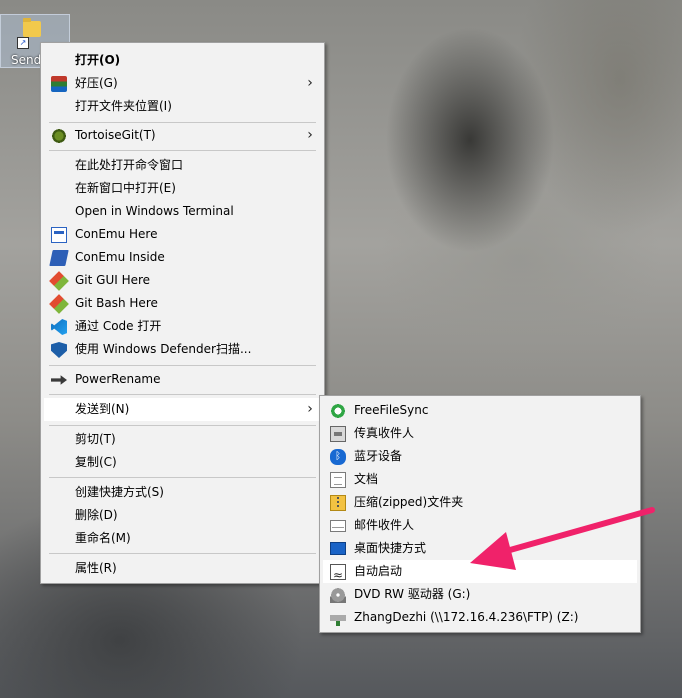 The height and width of the screenshot is (698, 682). I want to click on menu-item-open-windows-terminal: Open in Windows Terminal, so click(182, 211).